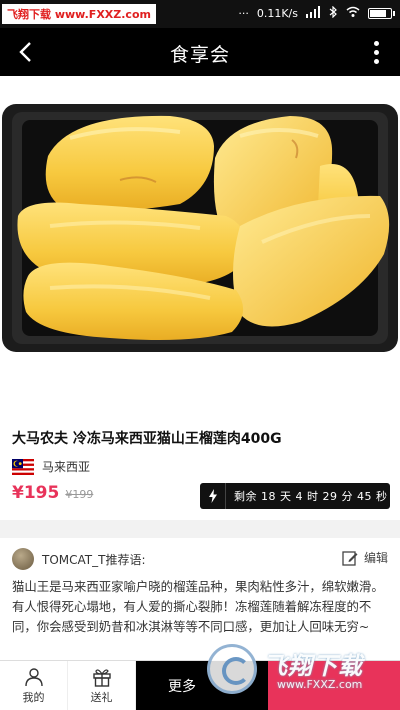 The height and width of the screenshot is (710, 400). I want to click on more-vertical-icon, so click(376, 43).